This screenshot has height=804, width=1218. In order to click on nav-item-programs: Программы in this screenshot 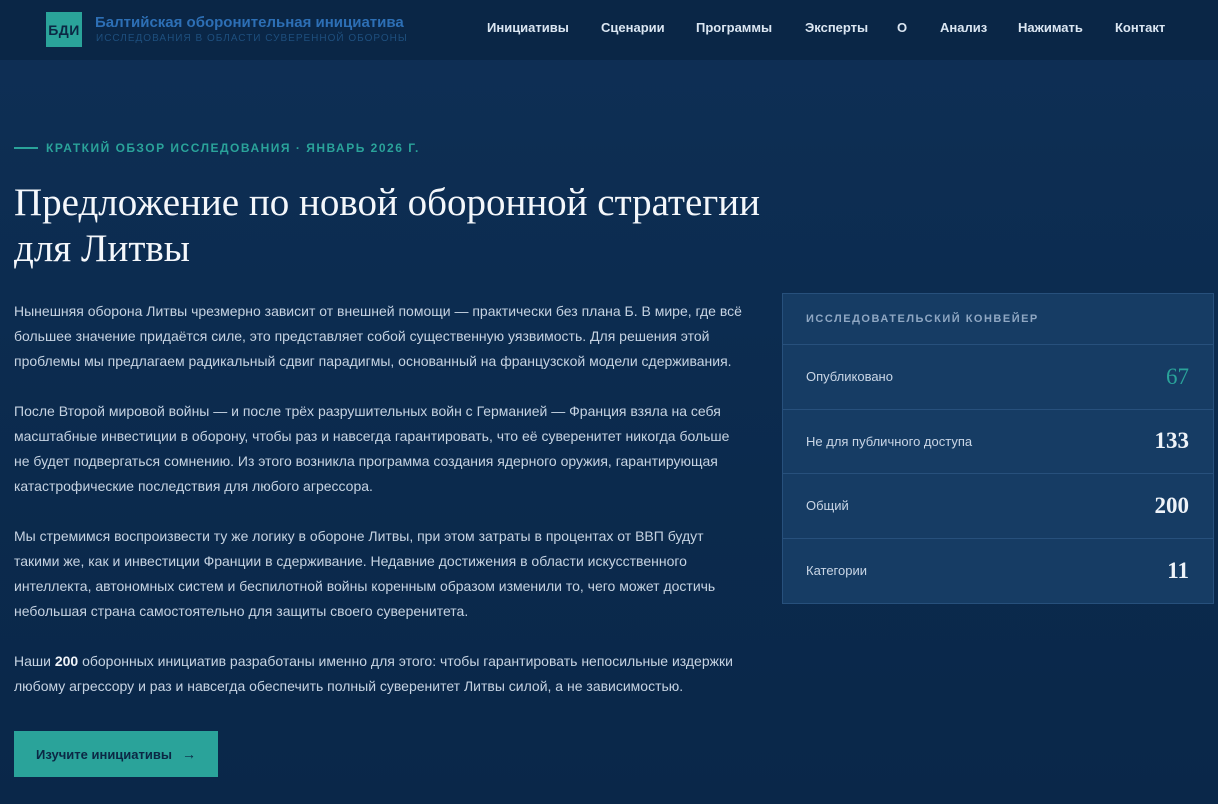, I will do `click(734, 27)`.